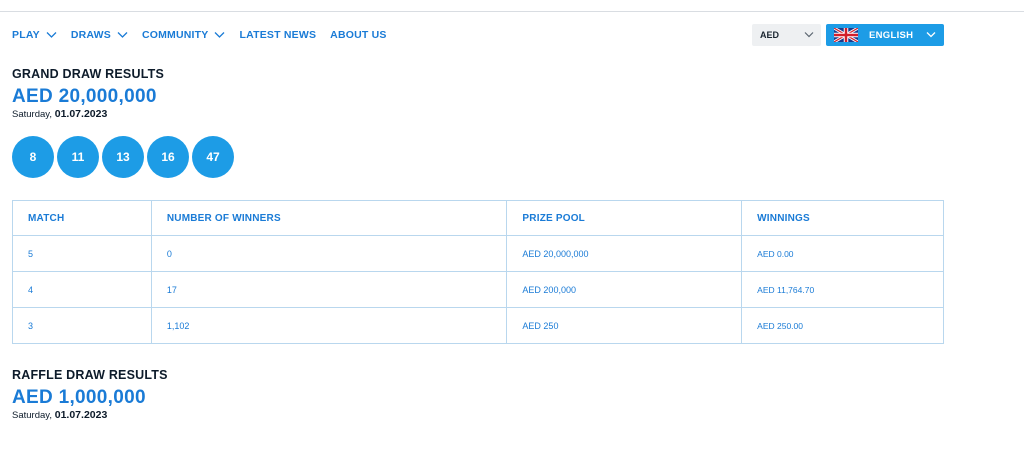 This screenshot has width=1024, height=457. I want to click on header-winnings: WINNINGS, so click(842, 218).